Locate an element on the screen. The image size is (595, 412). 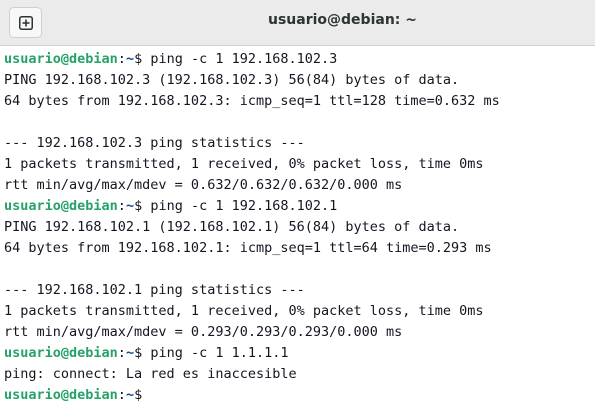
command-text: ping -c 1 192.168.102.3 is located at coordinates (244, 59).